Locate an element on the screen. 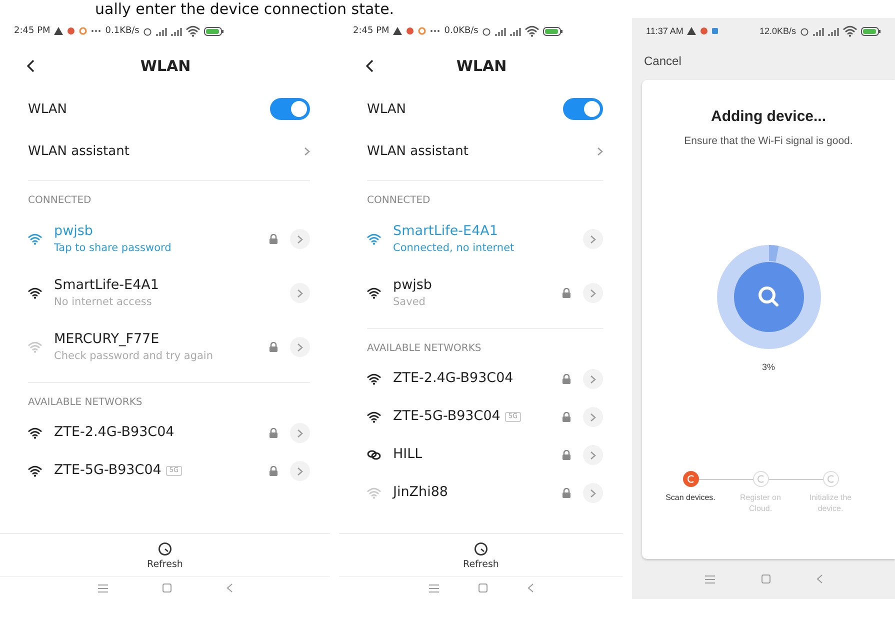  app-icon is located at coordinates (715, 31).